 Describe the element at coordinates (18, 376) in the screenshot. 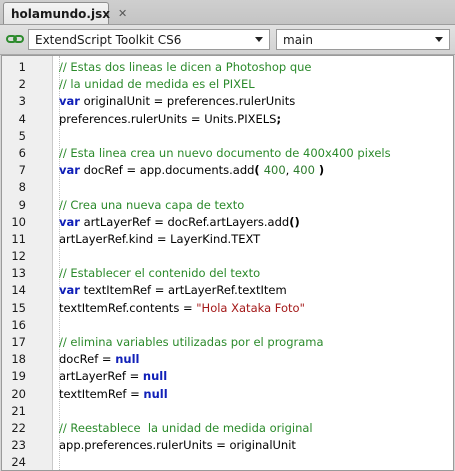

I see `line-number: 19` at that location.